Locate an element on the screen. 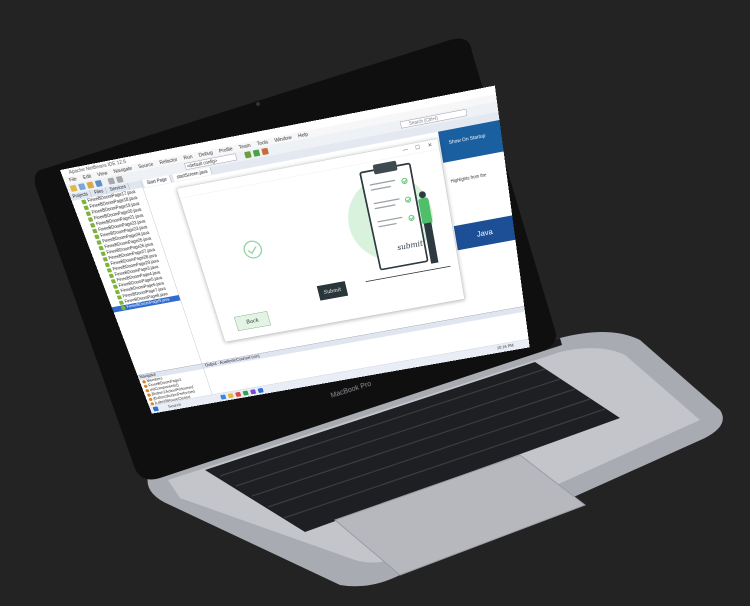  success-check-icon is located at coordinates (253, 249).